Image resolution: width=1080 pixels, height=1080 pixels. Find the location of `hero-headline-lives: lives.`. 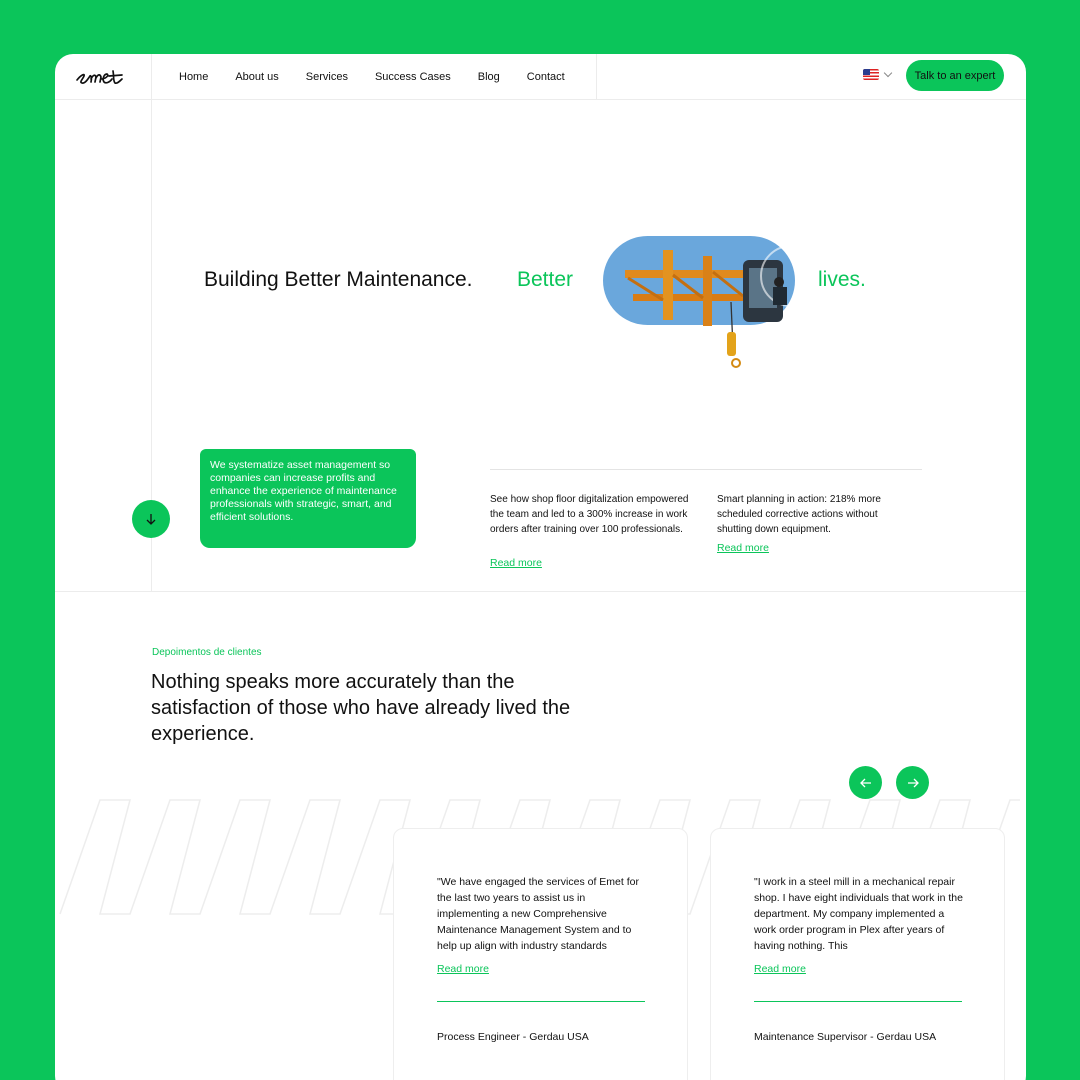

hero-headline-lives: lives. is located at coordinates (842, 279).